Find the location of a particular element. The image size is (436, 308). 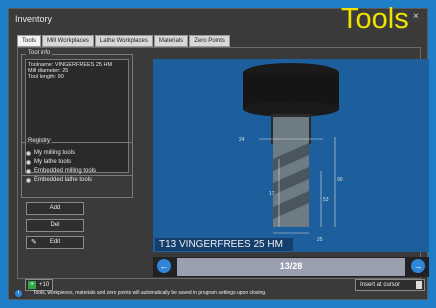

edit-button: ✎ Edit is located at coordinates (55, 242).